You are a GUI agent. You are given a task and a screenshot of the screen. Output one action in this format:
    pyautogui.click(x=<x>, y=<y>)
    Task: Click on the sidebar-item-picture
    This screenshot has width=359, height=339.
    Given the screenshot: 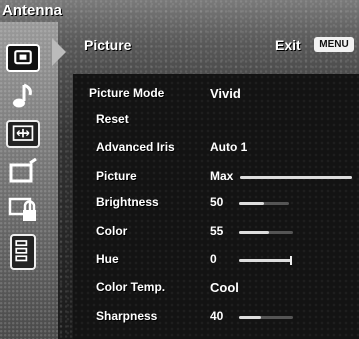 What is the action you would take?
    pyautogui.click(x=23, y=58)
    